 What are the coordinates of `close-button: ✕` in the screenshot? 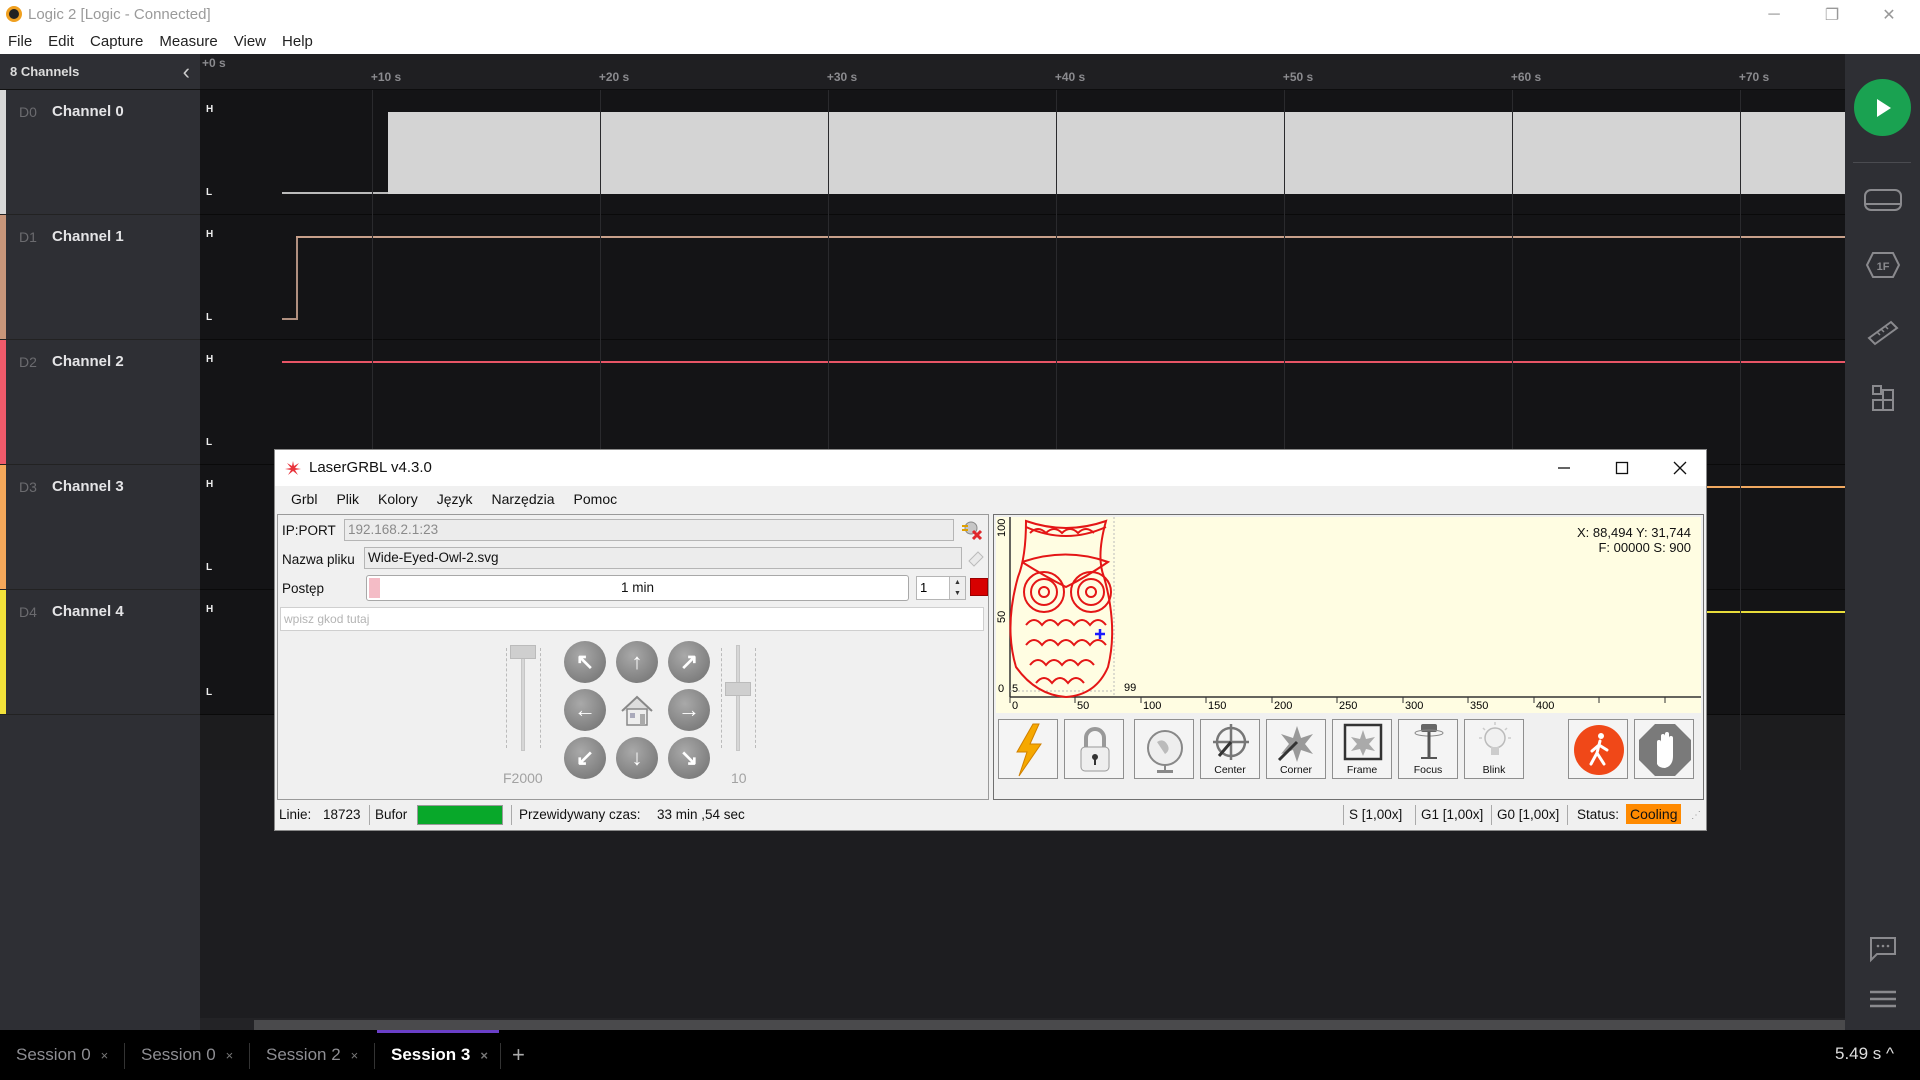 It's located at (1889, 15).